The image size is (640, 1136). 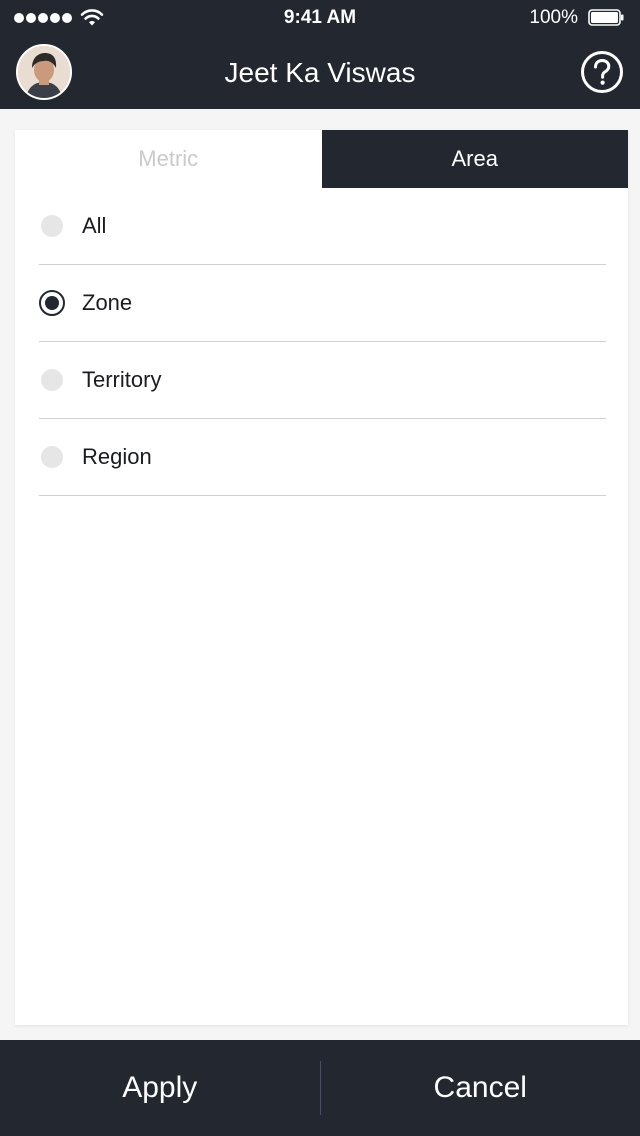 I want to click on help-button, so click(x=602, y=72).